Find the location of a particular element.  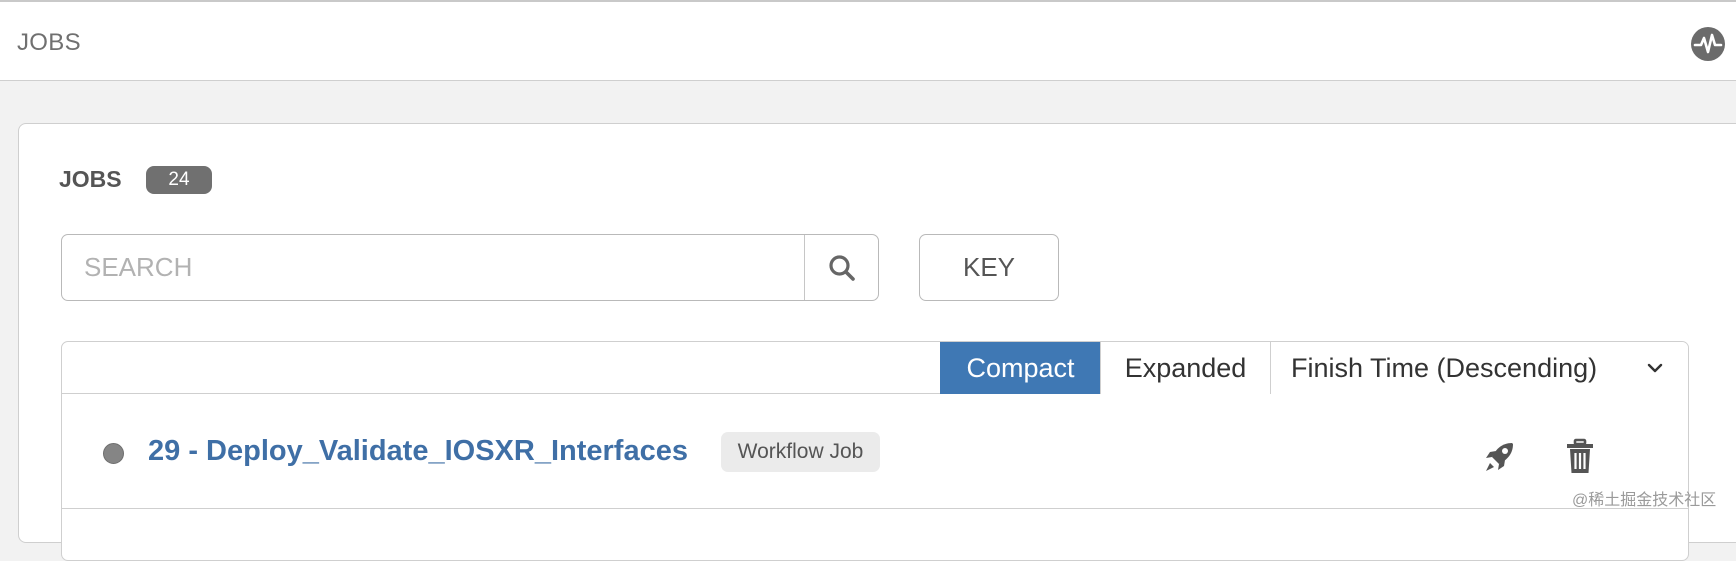

jobs-count-badge: 24 is located at coordinates (179, 180).